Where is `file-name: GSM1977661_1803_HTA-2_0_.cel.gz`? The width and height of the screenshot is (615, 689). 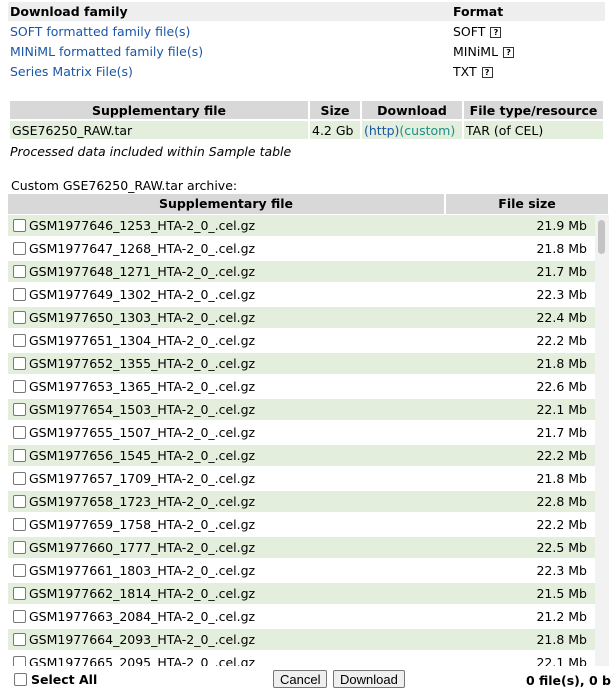 file-name: GSM1977661_1803_HTA-2_0_.cel.gz is located at coordinates (142, 570).